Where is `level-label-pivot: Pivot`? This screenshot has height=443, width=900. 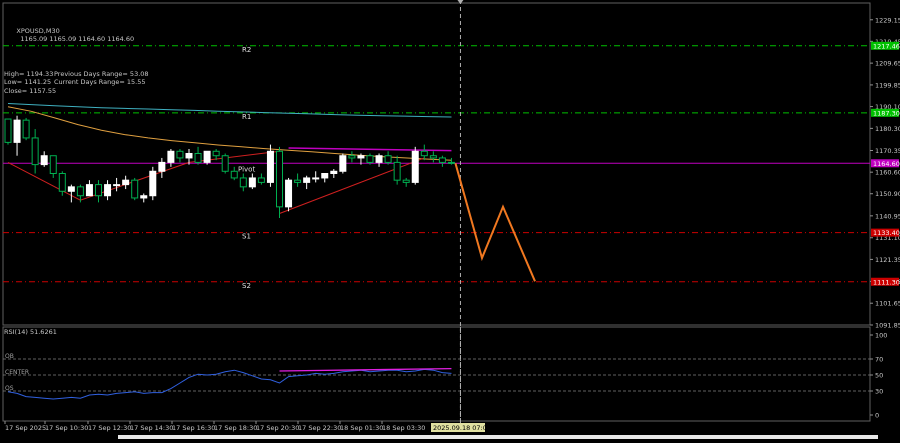
level-label-pivot: Pivot is located at coordinates (246, 169).